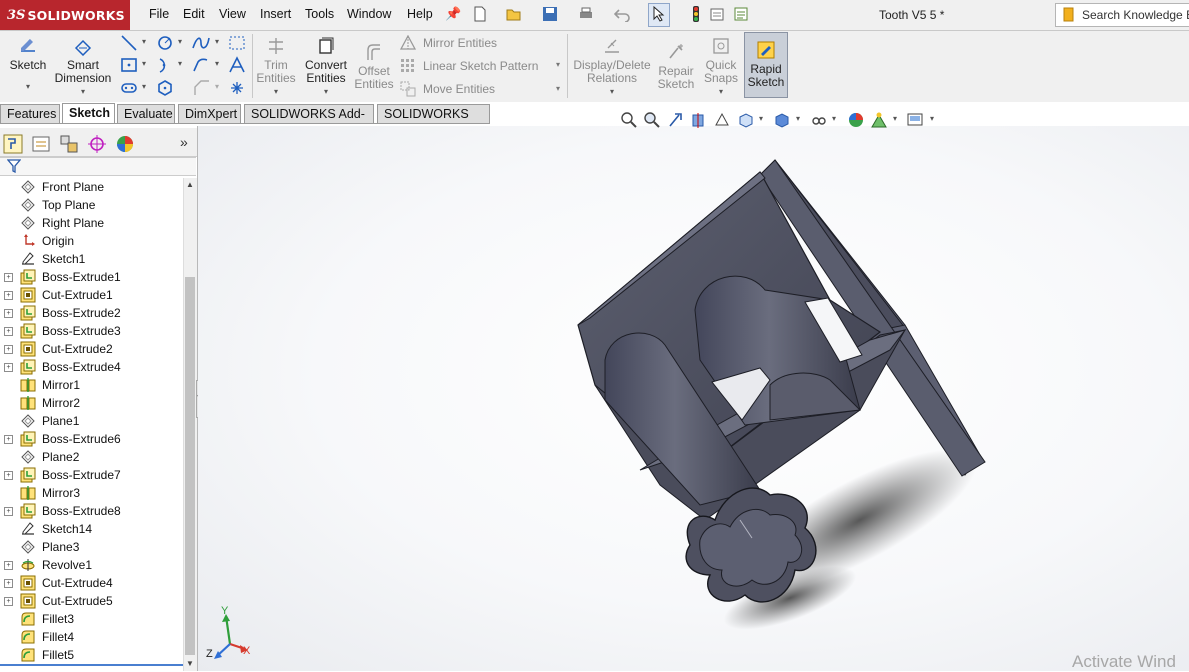  What do you see at coordinates (856, 120) in the screenshot?
I see `edit-appearance-icon` at bounding box center [856, 120].